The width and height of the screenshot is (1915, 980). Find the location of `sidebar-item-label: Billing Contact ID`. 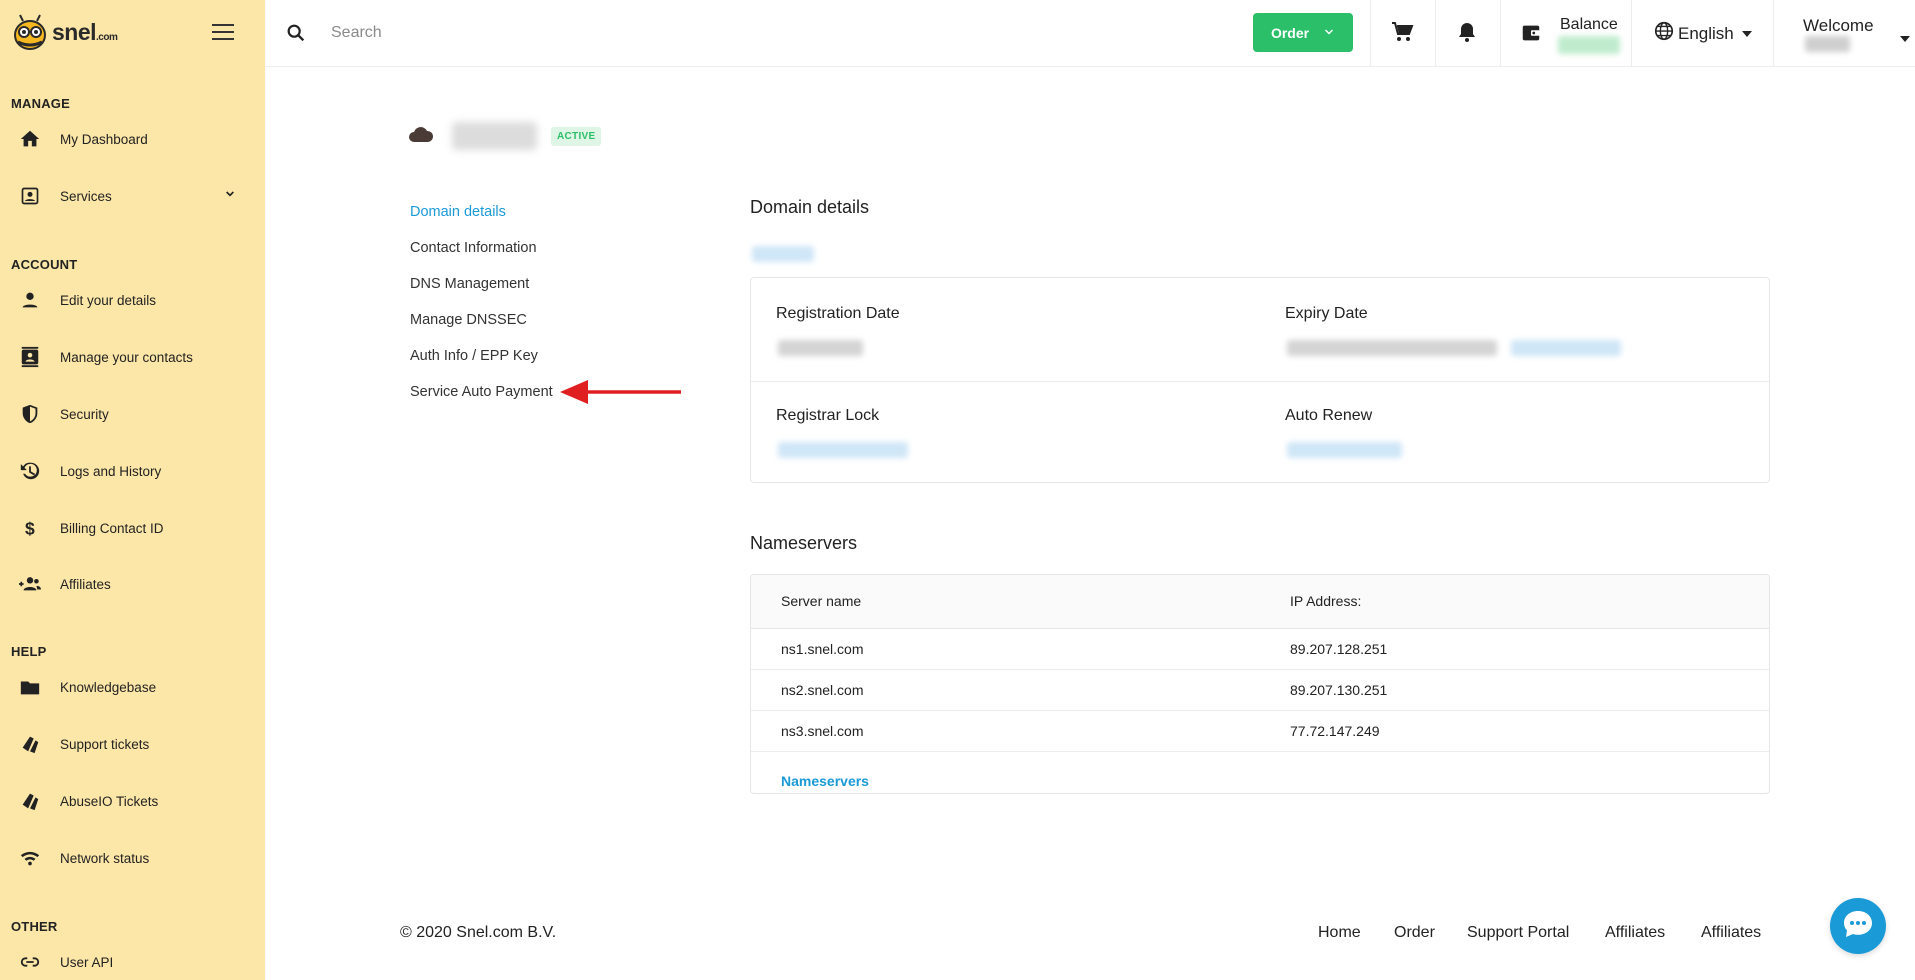

sidebar-item-label: Billing Contact ID is located at coordinates (112, 528).